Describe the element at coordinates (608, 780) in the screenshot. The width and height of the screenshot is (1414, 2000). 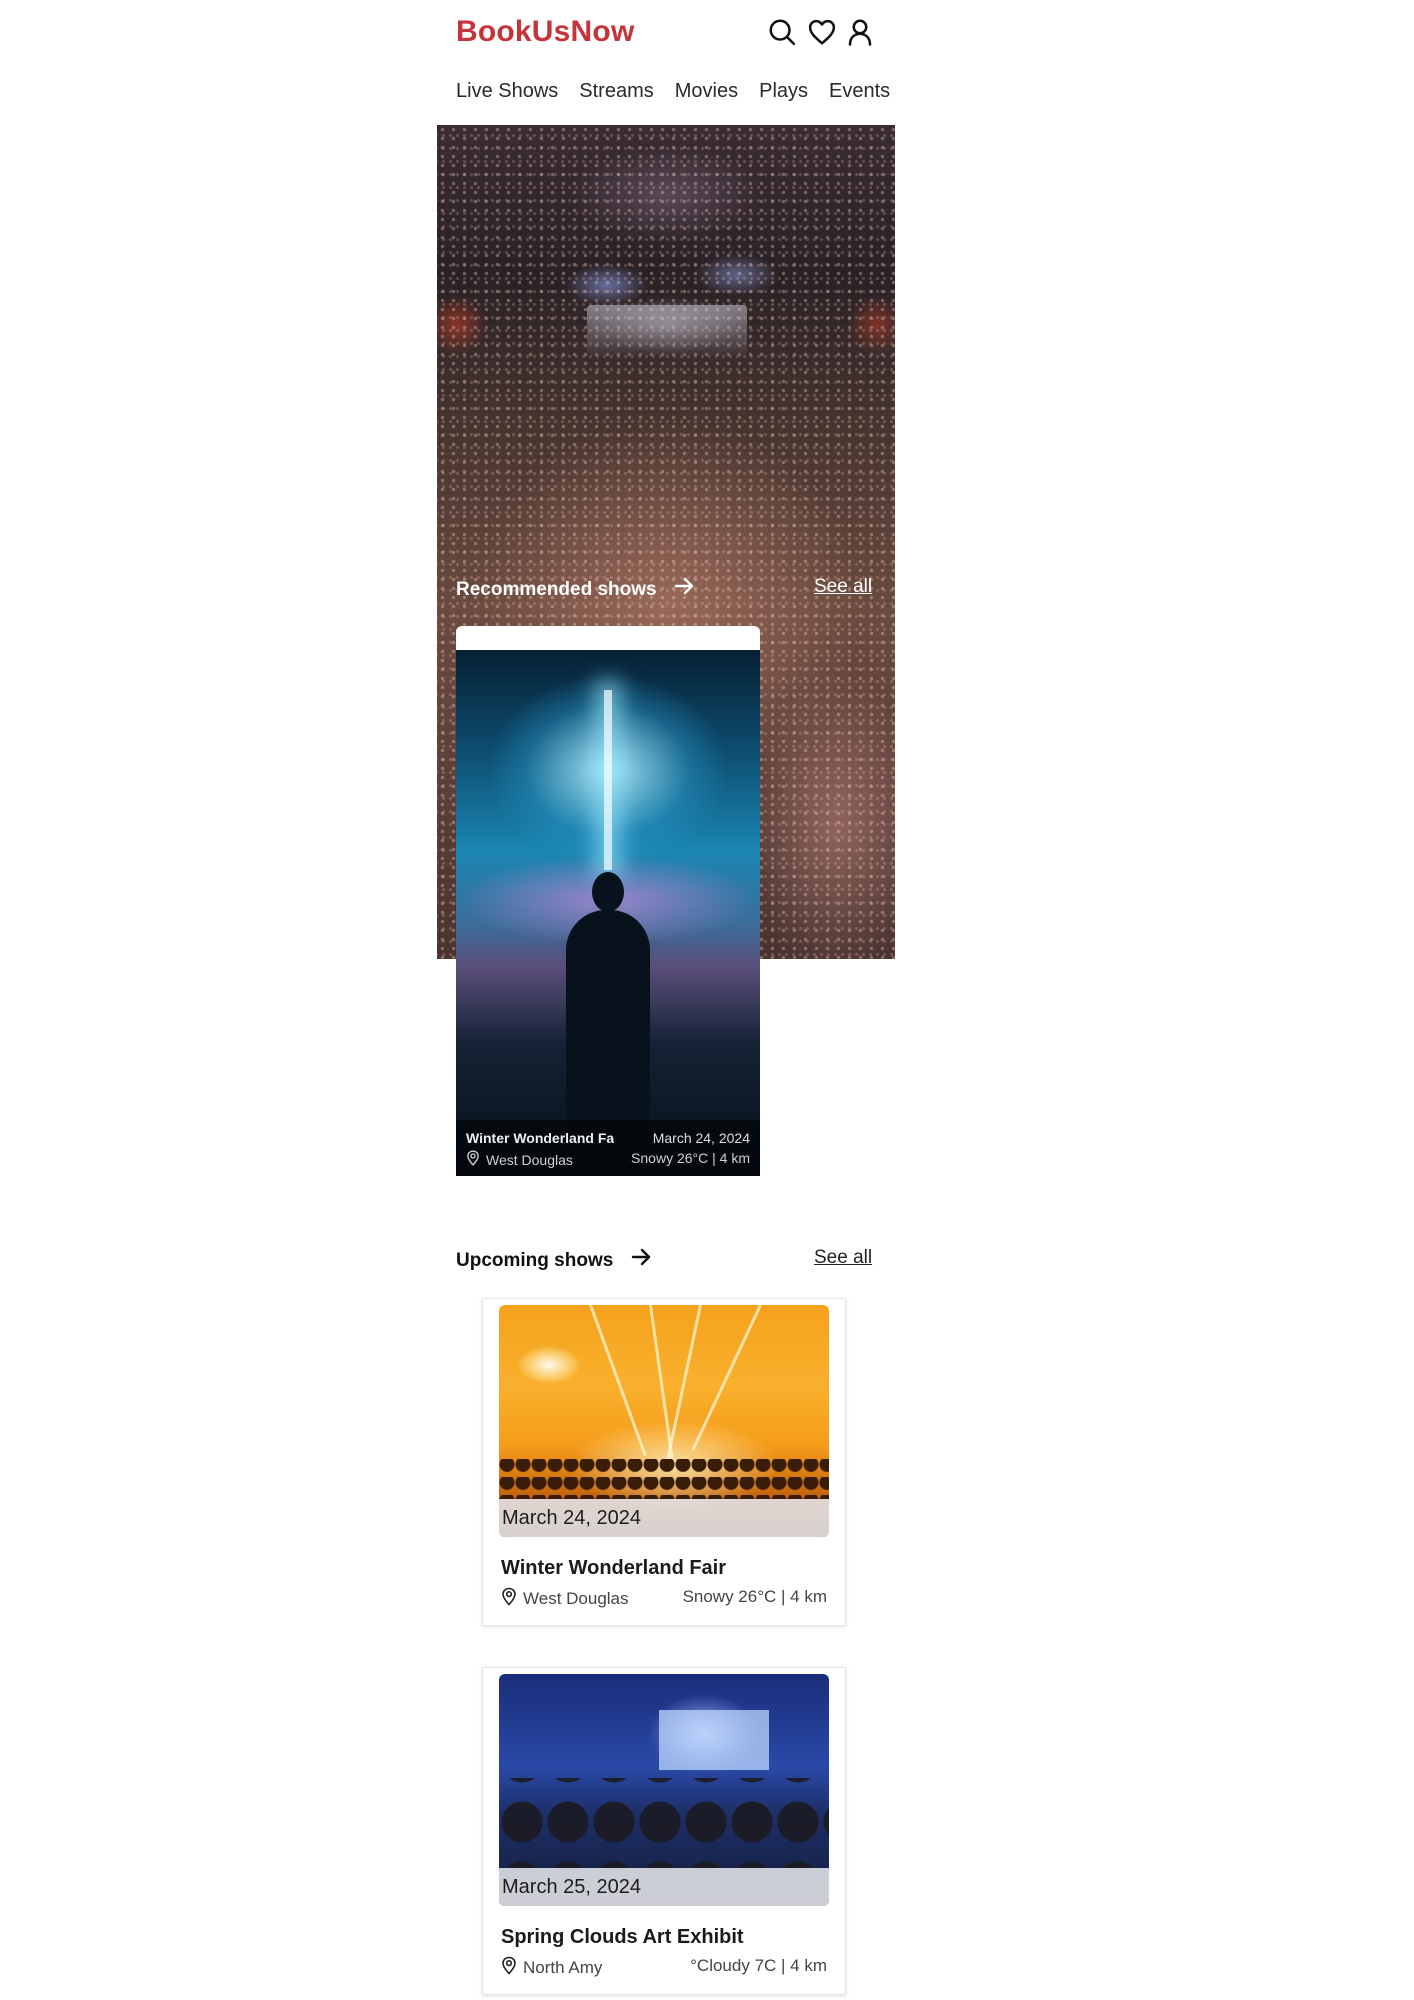
I see `spotlight-beam` at that location.